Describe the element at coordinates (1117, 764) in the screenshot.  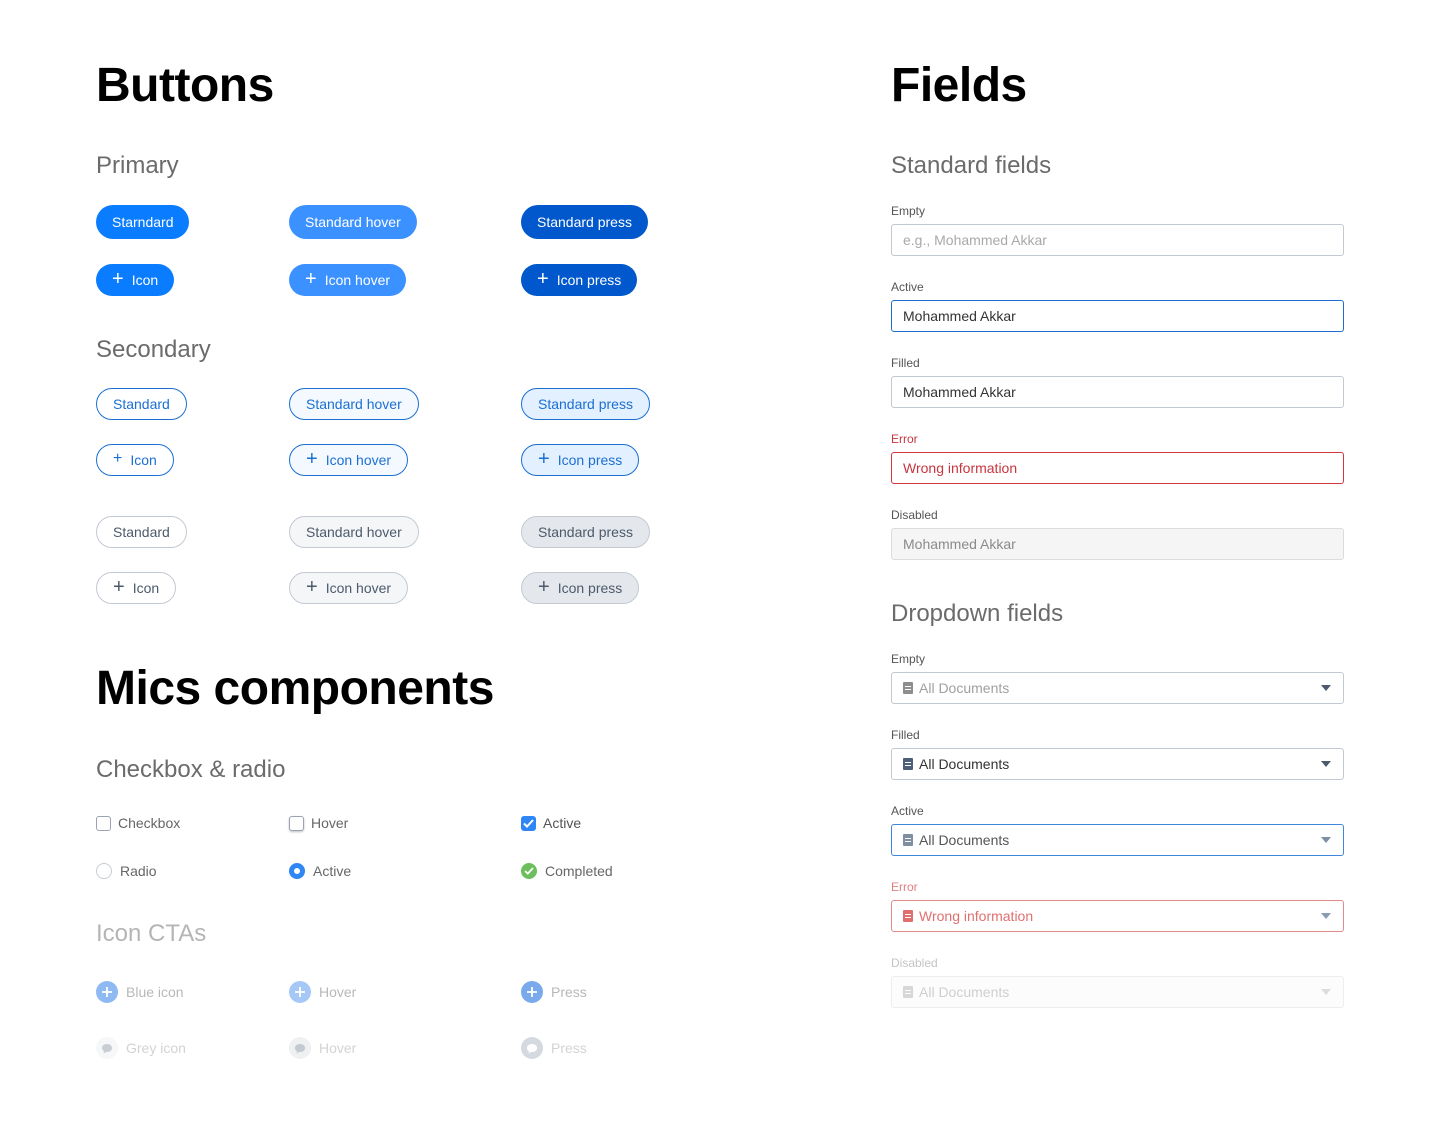
I see `dropdown-filled: All Documents` at that location.